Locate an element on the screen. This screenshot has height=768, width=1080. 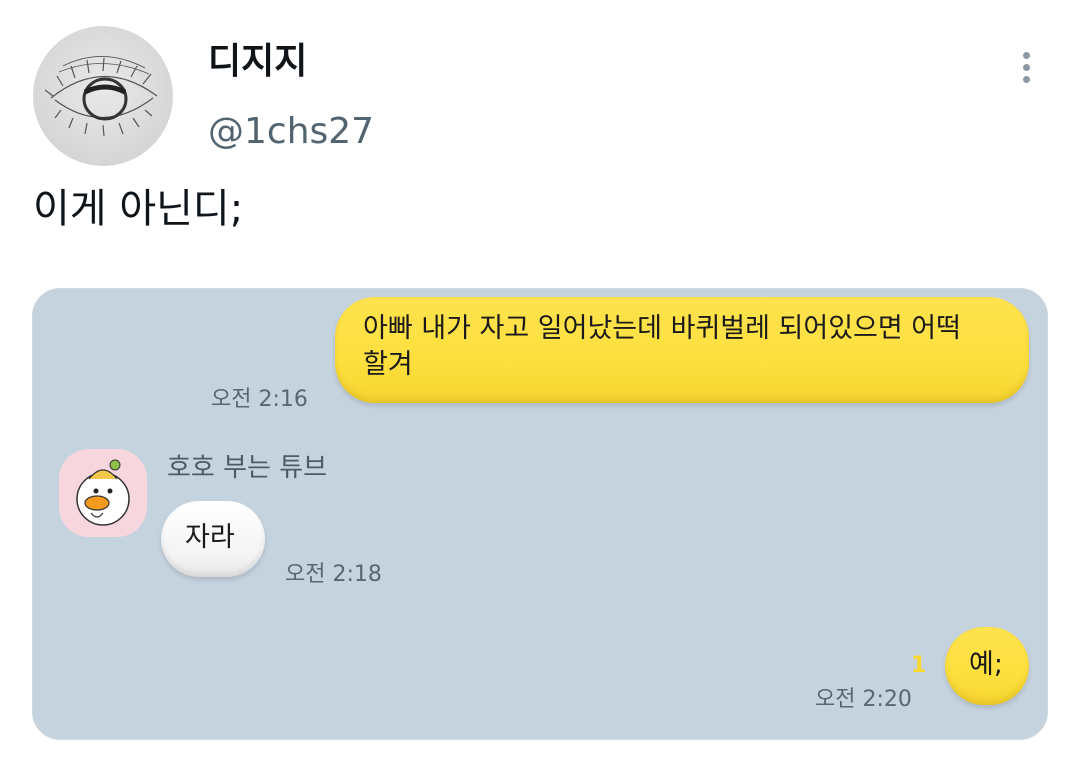
chat-bubble-sent: 예; is located at coordinates (987, 666).